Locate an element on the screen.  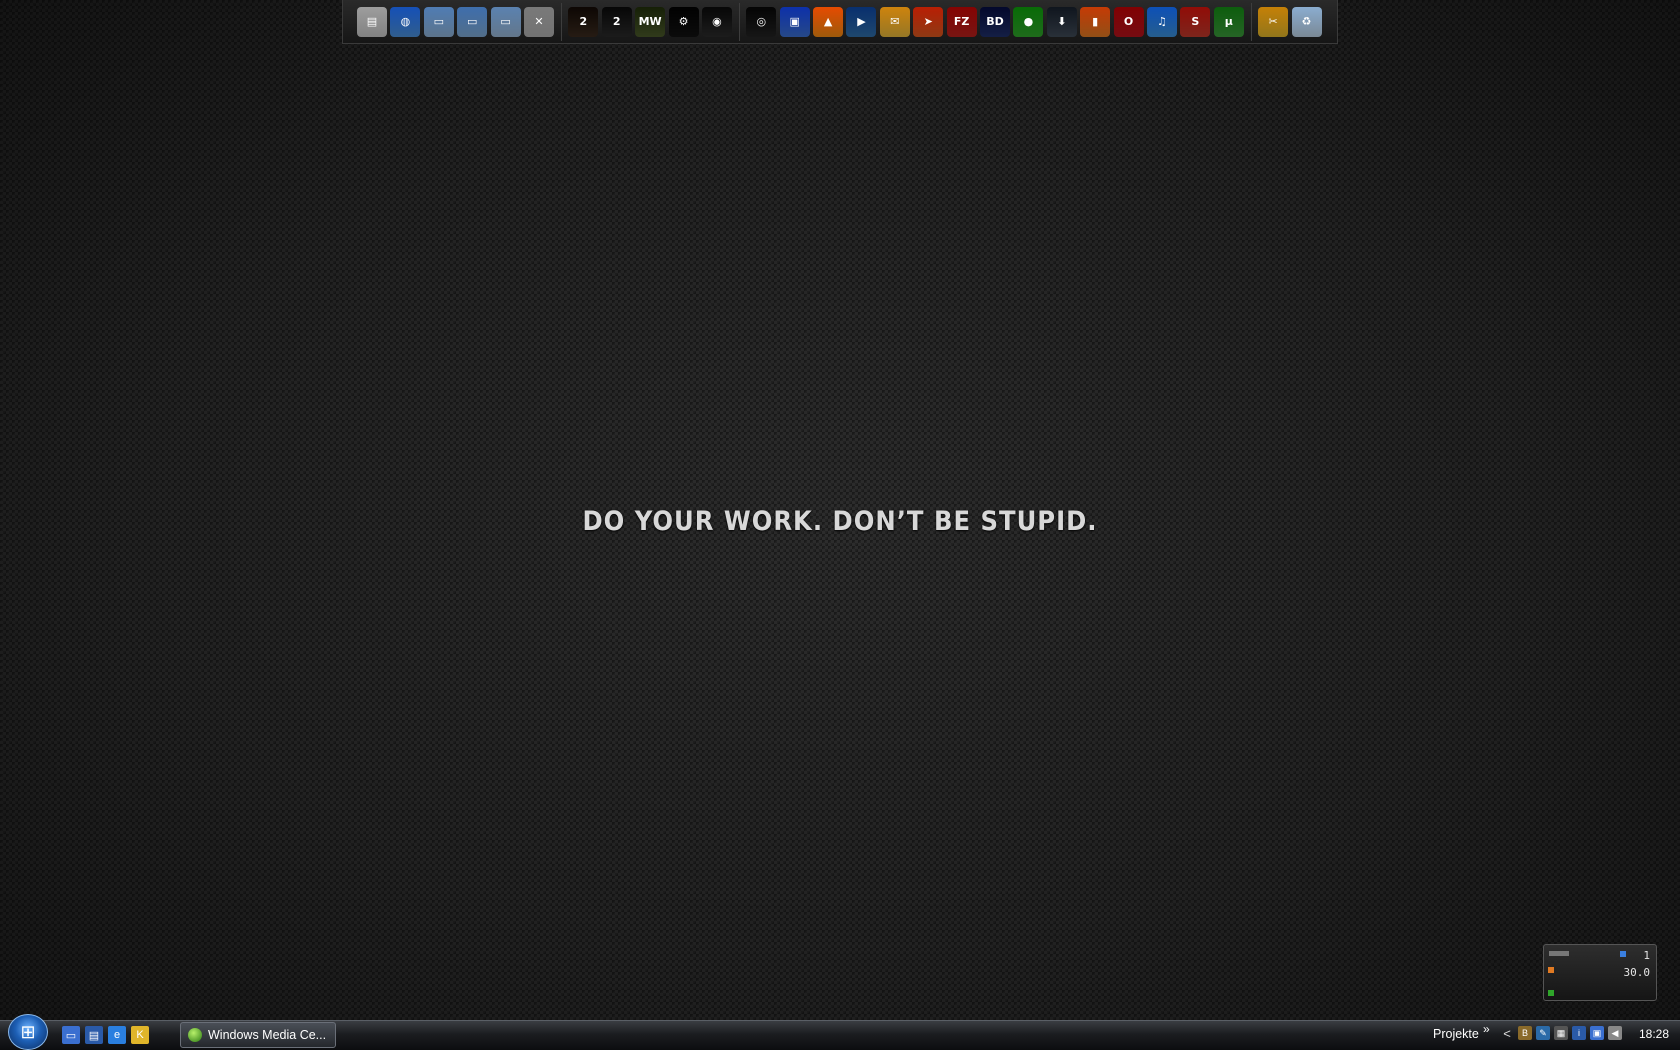
recycle-bin-icon: ♻ is located at coordinates (1306, 21).